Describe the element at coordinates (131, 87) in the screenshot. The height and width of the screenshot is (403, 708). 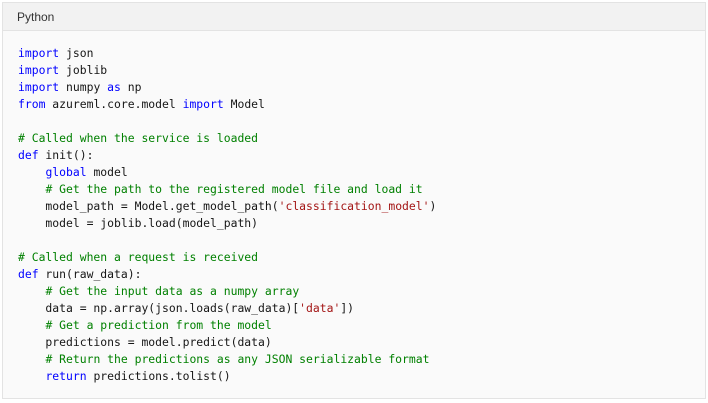
I see `code-text: np` at that location.